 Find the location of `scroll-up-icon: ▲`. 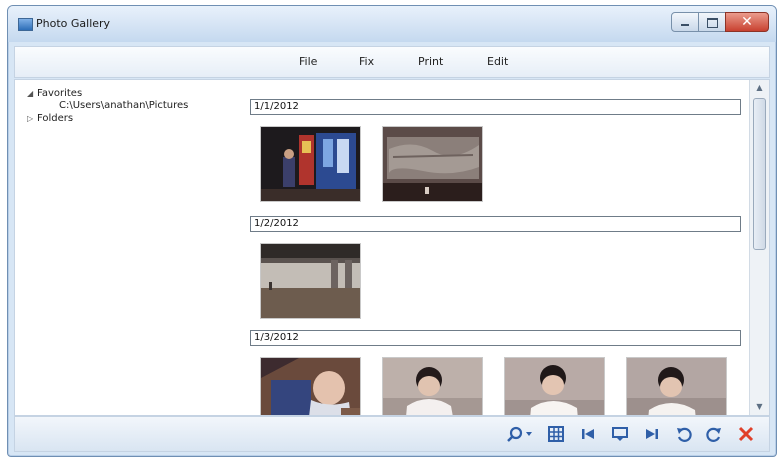

scroll-up-icon: ▲ is located at coordinates (759, 88).